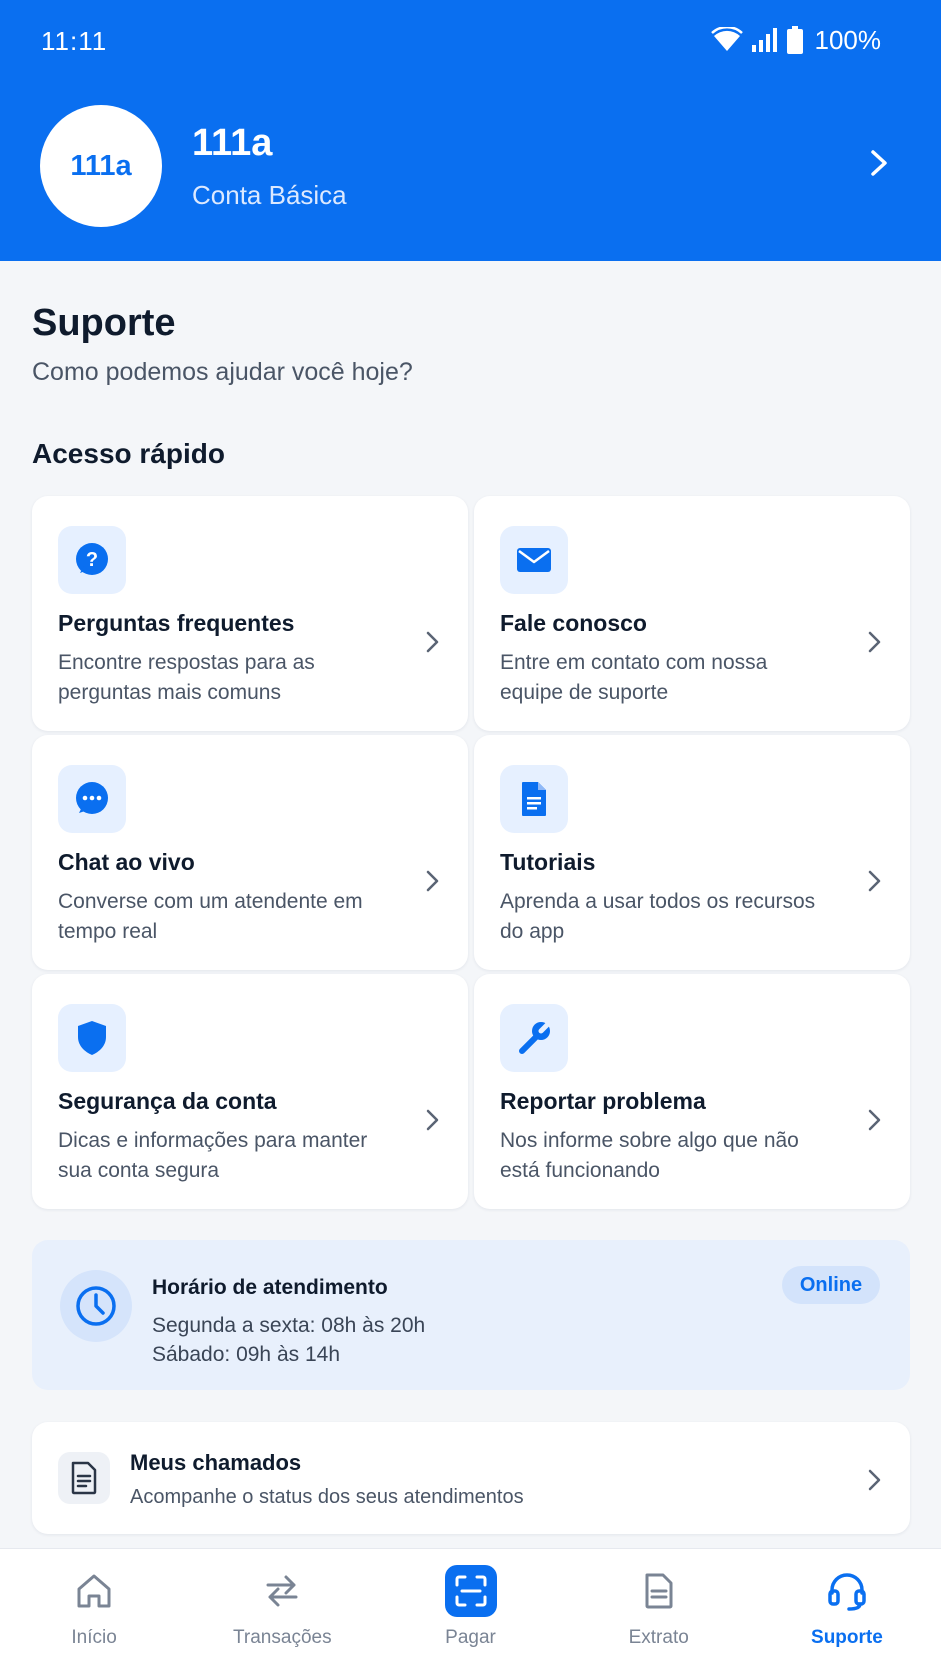 The height and width of the screenshot is (1672, 941). I want to click on card-title: Fale conosco, so click(573, 623).